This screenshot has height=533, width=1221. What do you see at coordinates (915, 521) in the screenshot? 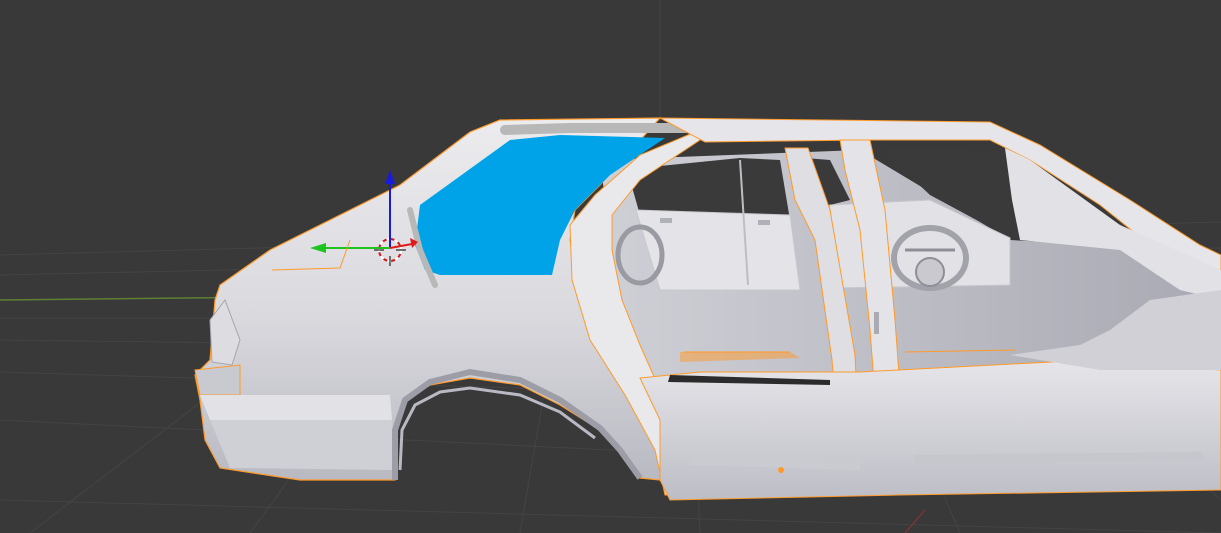
I see `y-axis-line` at bounding box center [915, 521].